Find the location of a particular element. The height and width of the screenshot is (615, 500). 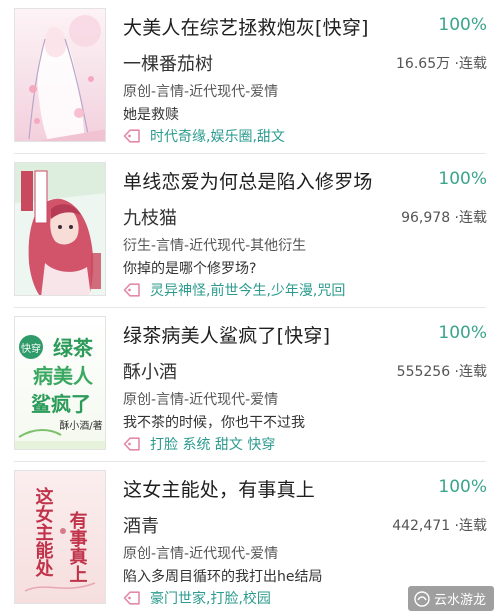

book-tags: 豪门世家,打脸,校园 is located at coordinates (197, 598).